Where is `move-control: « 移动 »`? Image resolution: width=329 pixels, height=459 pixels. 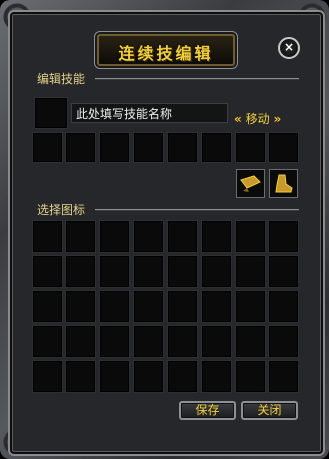 move-control: « 移动 » is located at coordinates (257, 118).